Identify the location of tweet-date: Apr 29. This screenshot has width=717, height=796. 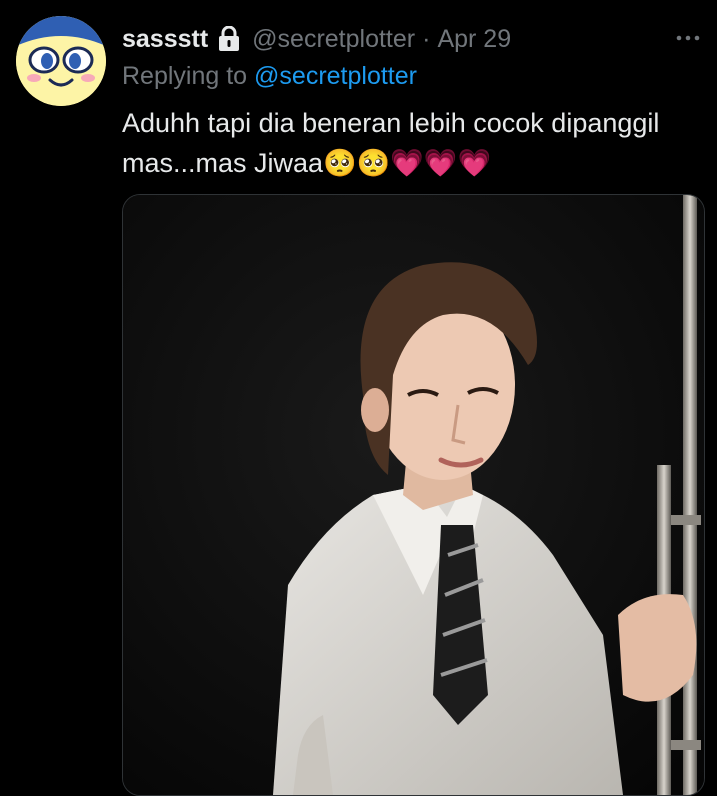
(474, 39).